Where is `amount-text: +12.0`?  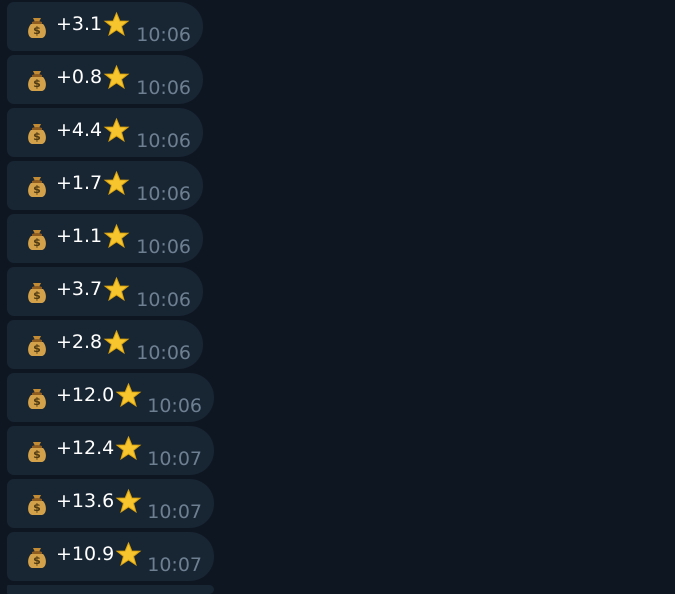
amount-text: +12.0 is located at coordinates (85, 395).